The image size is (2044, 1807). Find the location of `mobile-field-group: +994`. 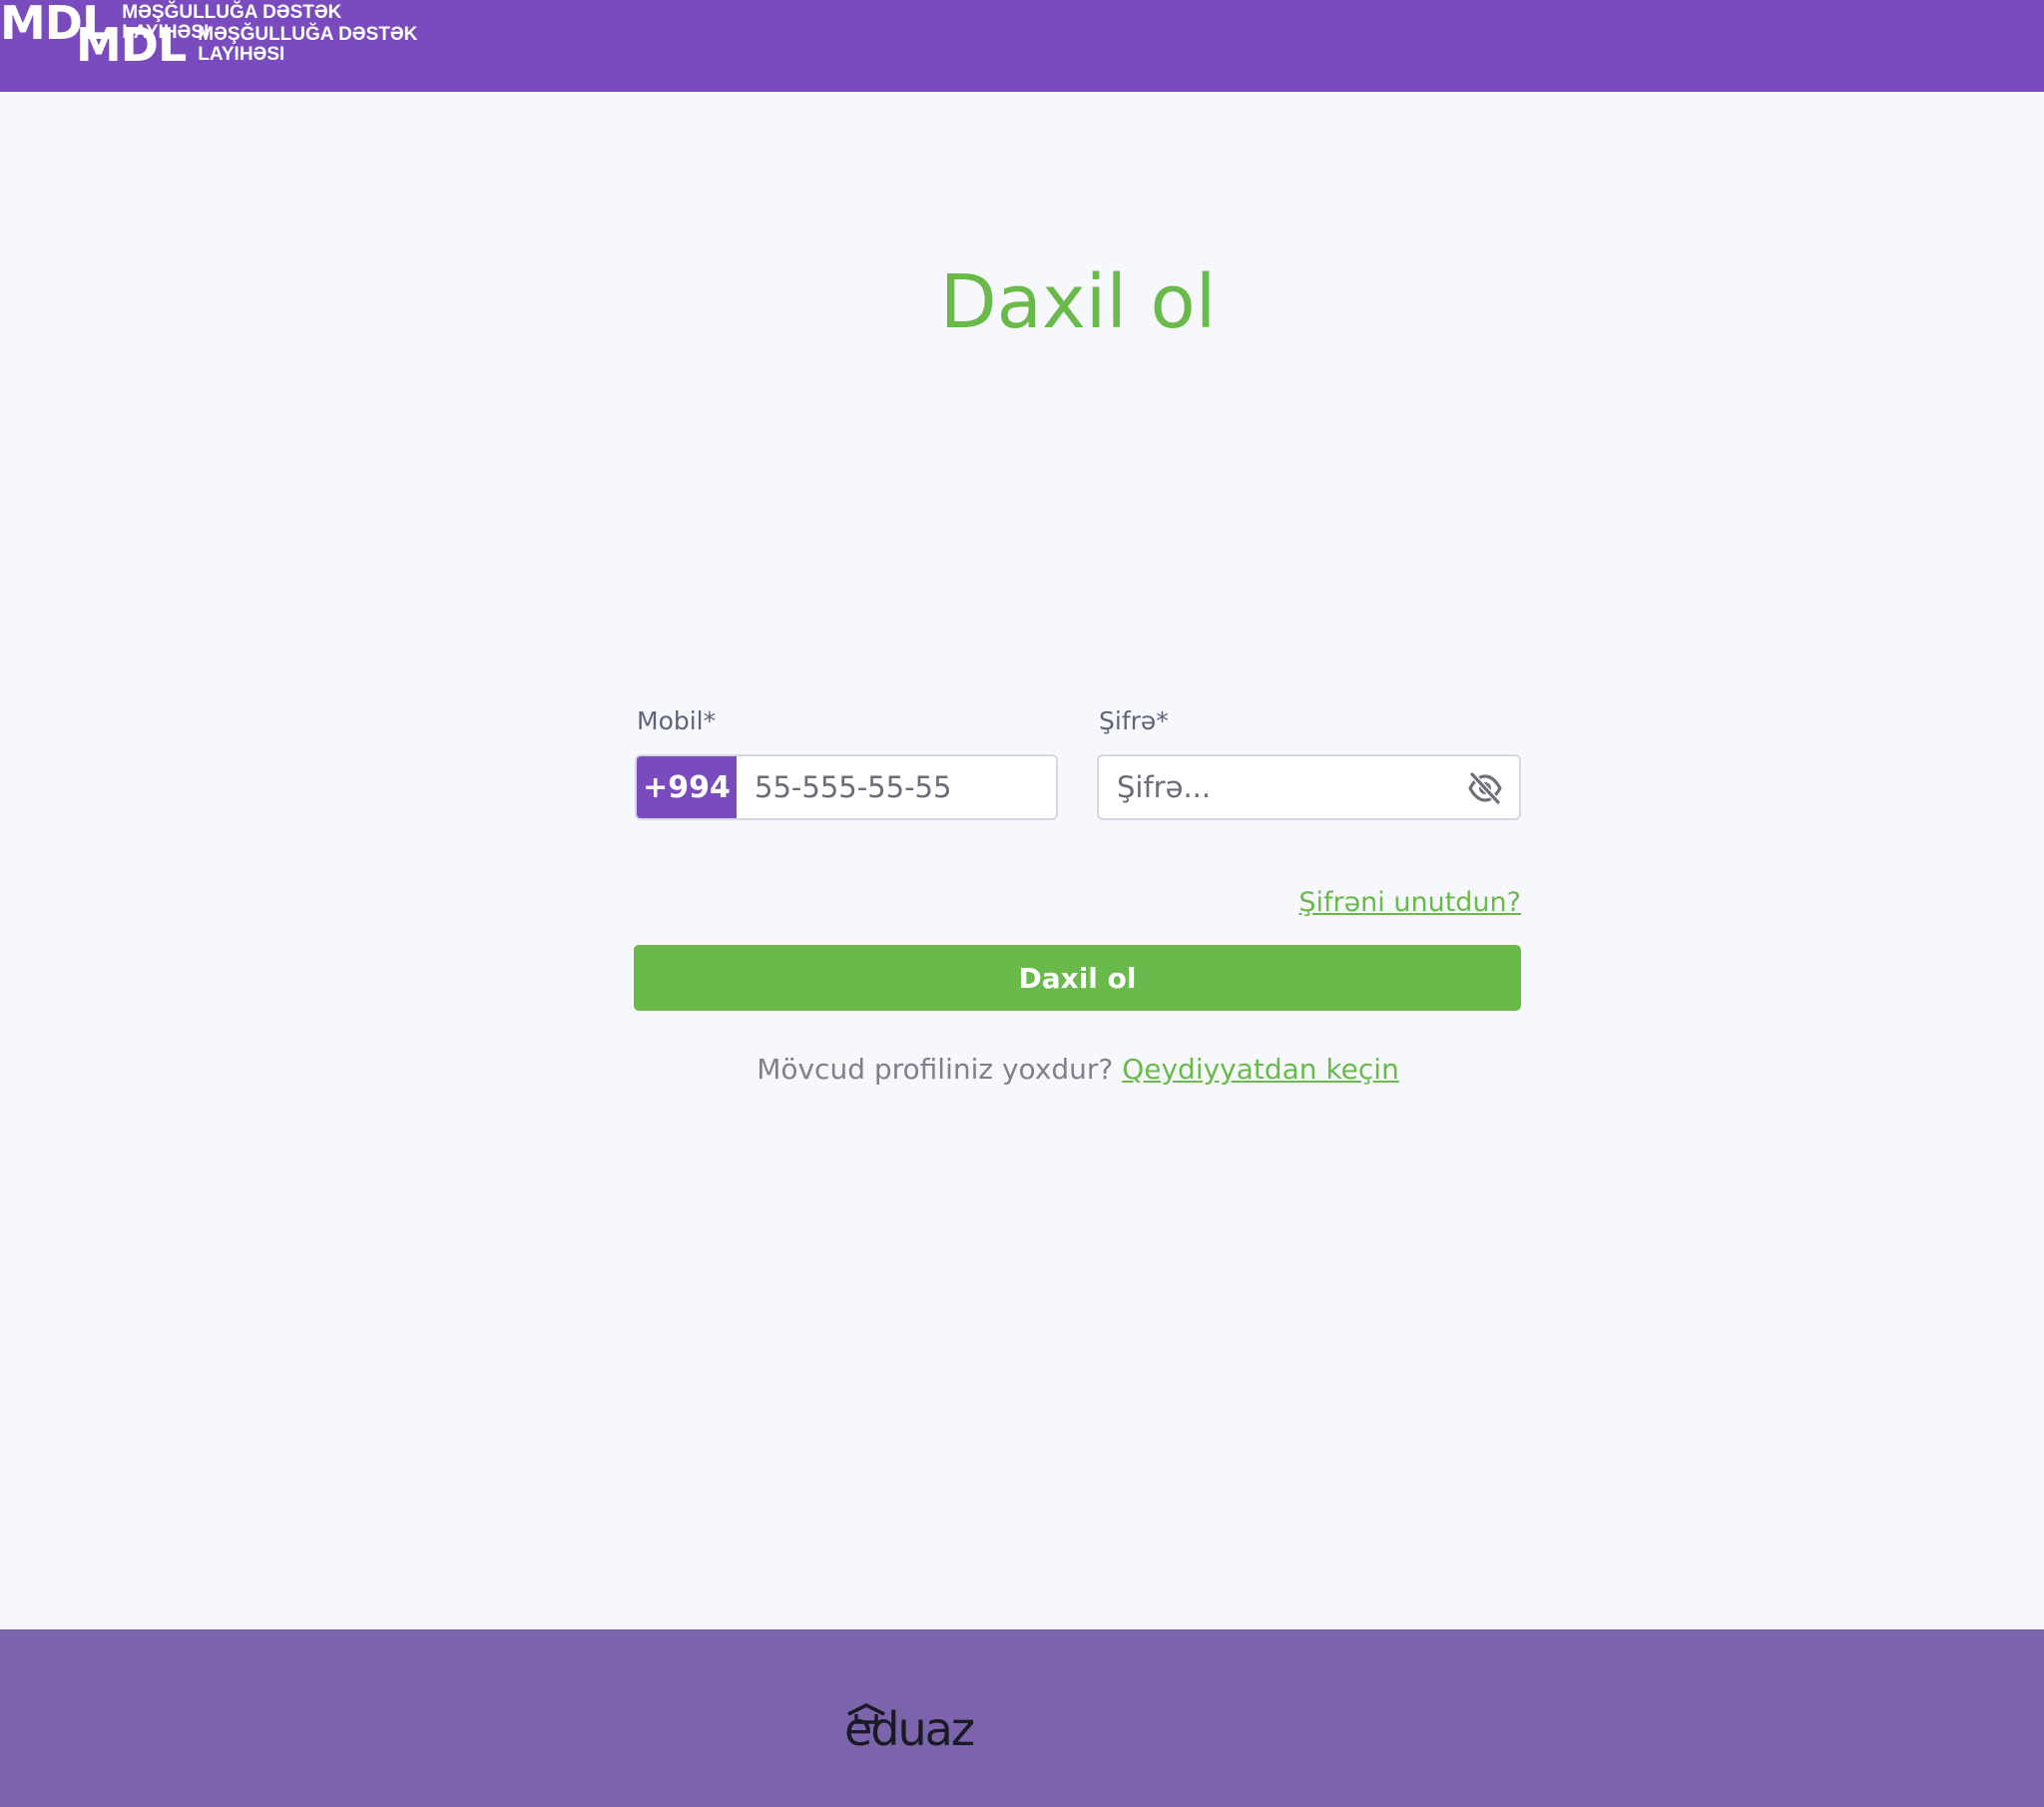

mobile-field-group: +994 is located at coordinates (846, 787).